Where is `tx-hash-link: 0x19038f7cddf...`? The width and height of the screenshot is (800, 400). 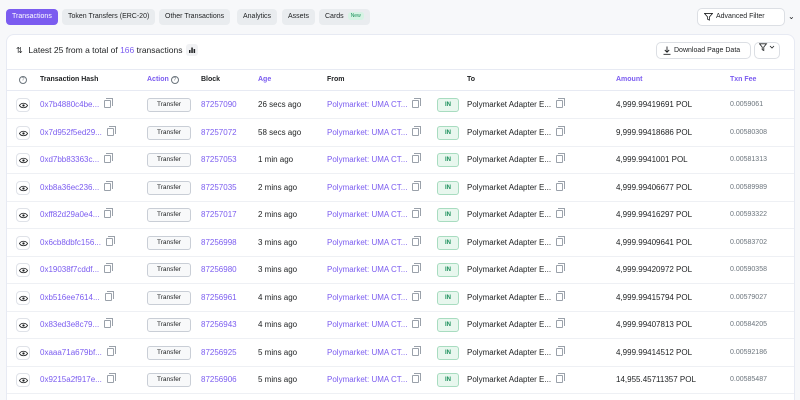
tx-hash-link: 0x19038f7cddf... is located at coordinates (69, 269).